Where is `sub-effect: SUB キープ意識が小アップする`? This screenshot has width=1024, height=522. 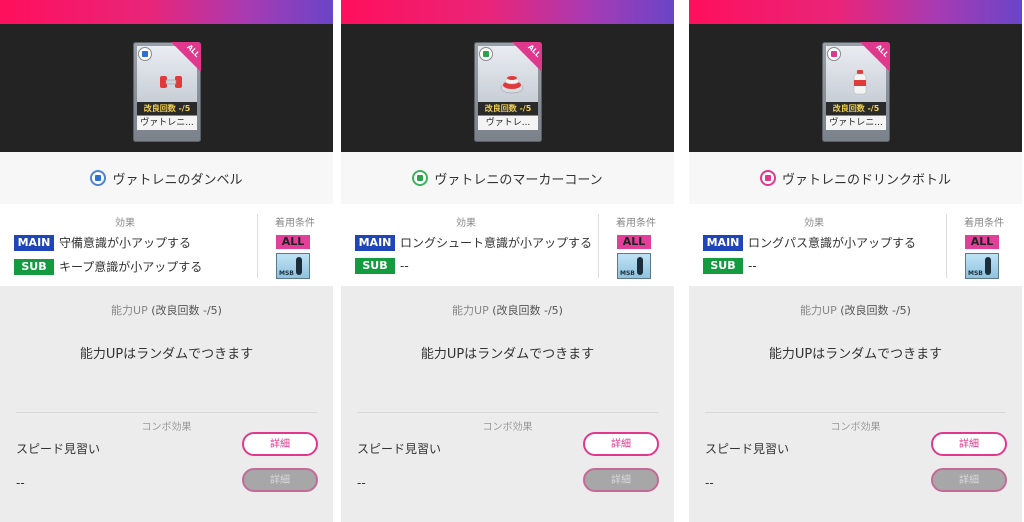
sub-effect: SUB キープ意識が小アップする is located at coordinates (108, 266).